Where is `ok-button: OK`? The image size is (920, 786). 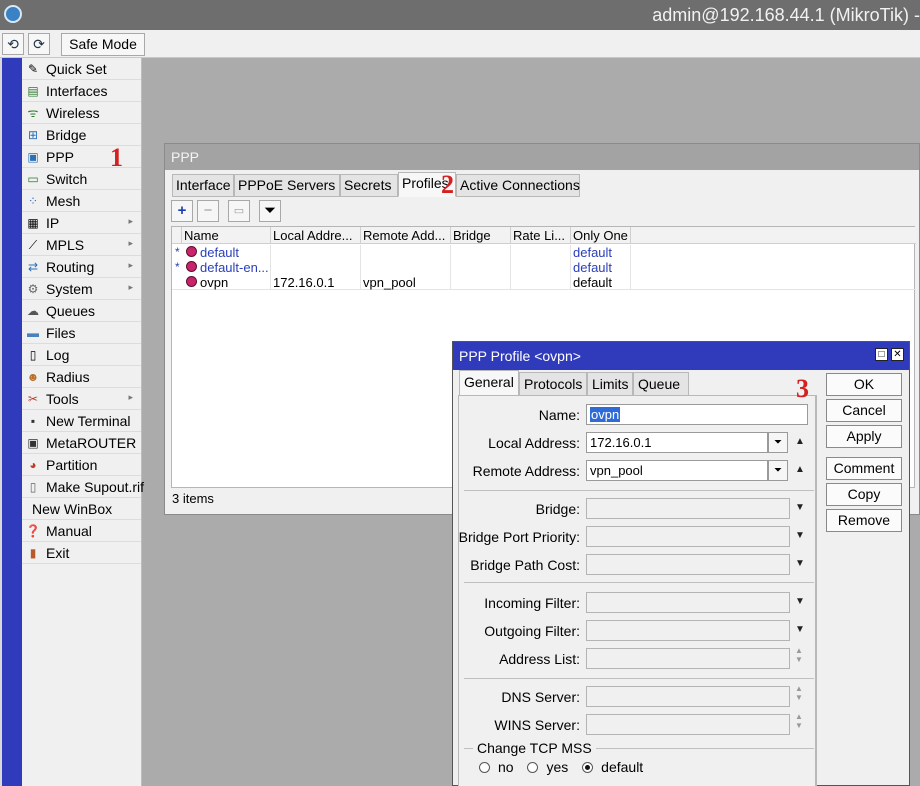
ok-button: OK is located at coordinates (864, 384).